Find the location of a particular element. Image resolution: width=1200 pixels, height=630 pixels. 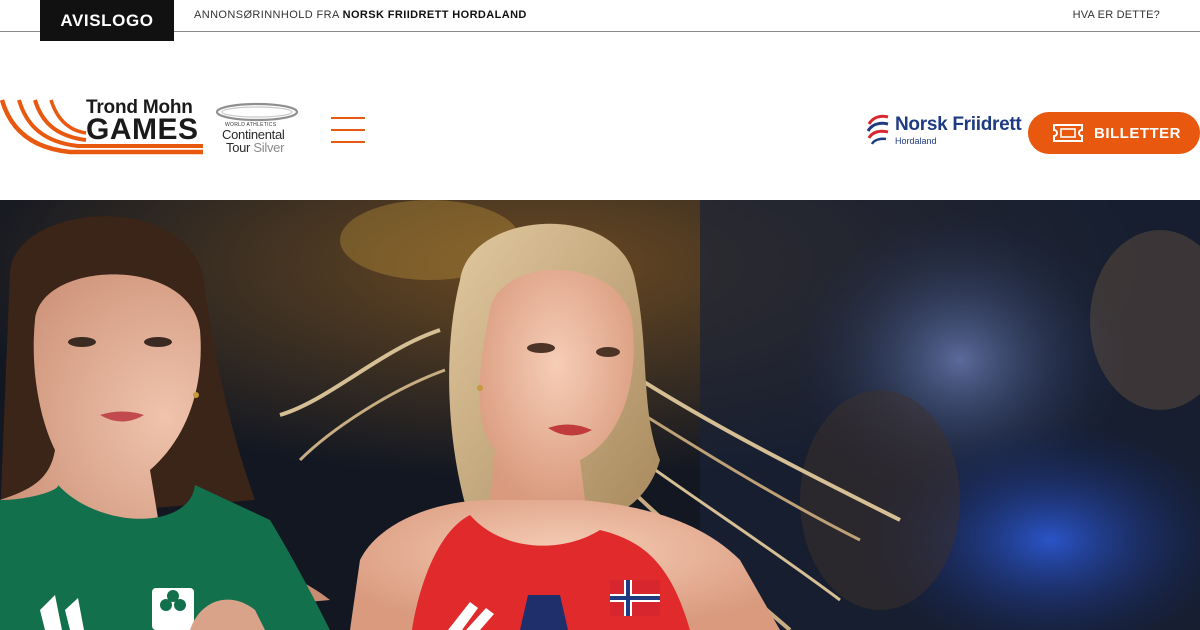

ticket-icon is located at coordinates (1068, 133).